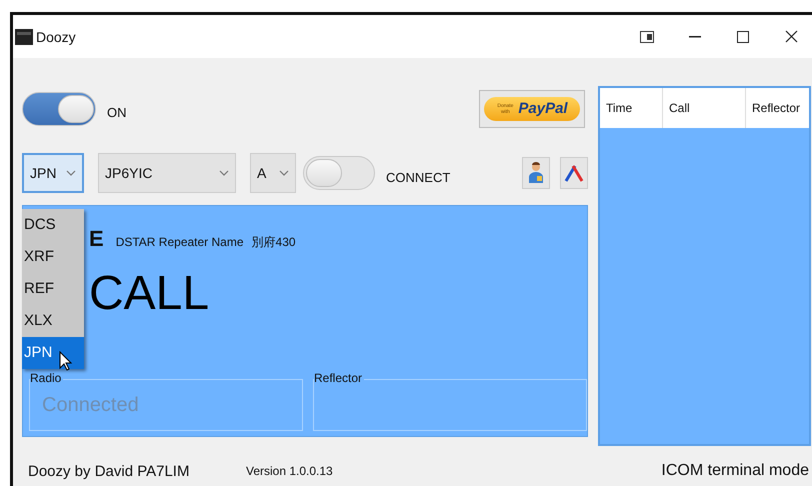 Image resolution: width=812 pixels, height=486 pixels. I want to click on group-legend: Radio, so click(47, 378).